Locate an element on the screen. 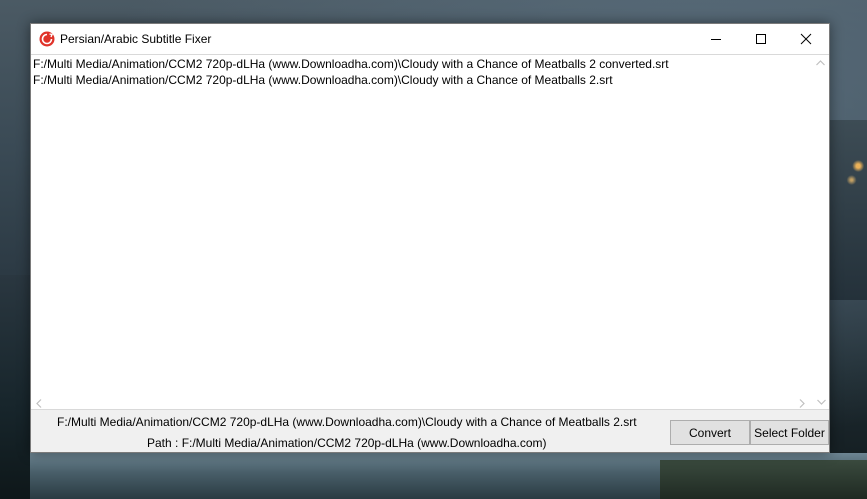  title-bar: Persian/Arabic Subtitle Fixer is located at coordinates (430, 39).